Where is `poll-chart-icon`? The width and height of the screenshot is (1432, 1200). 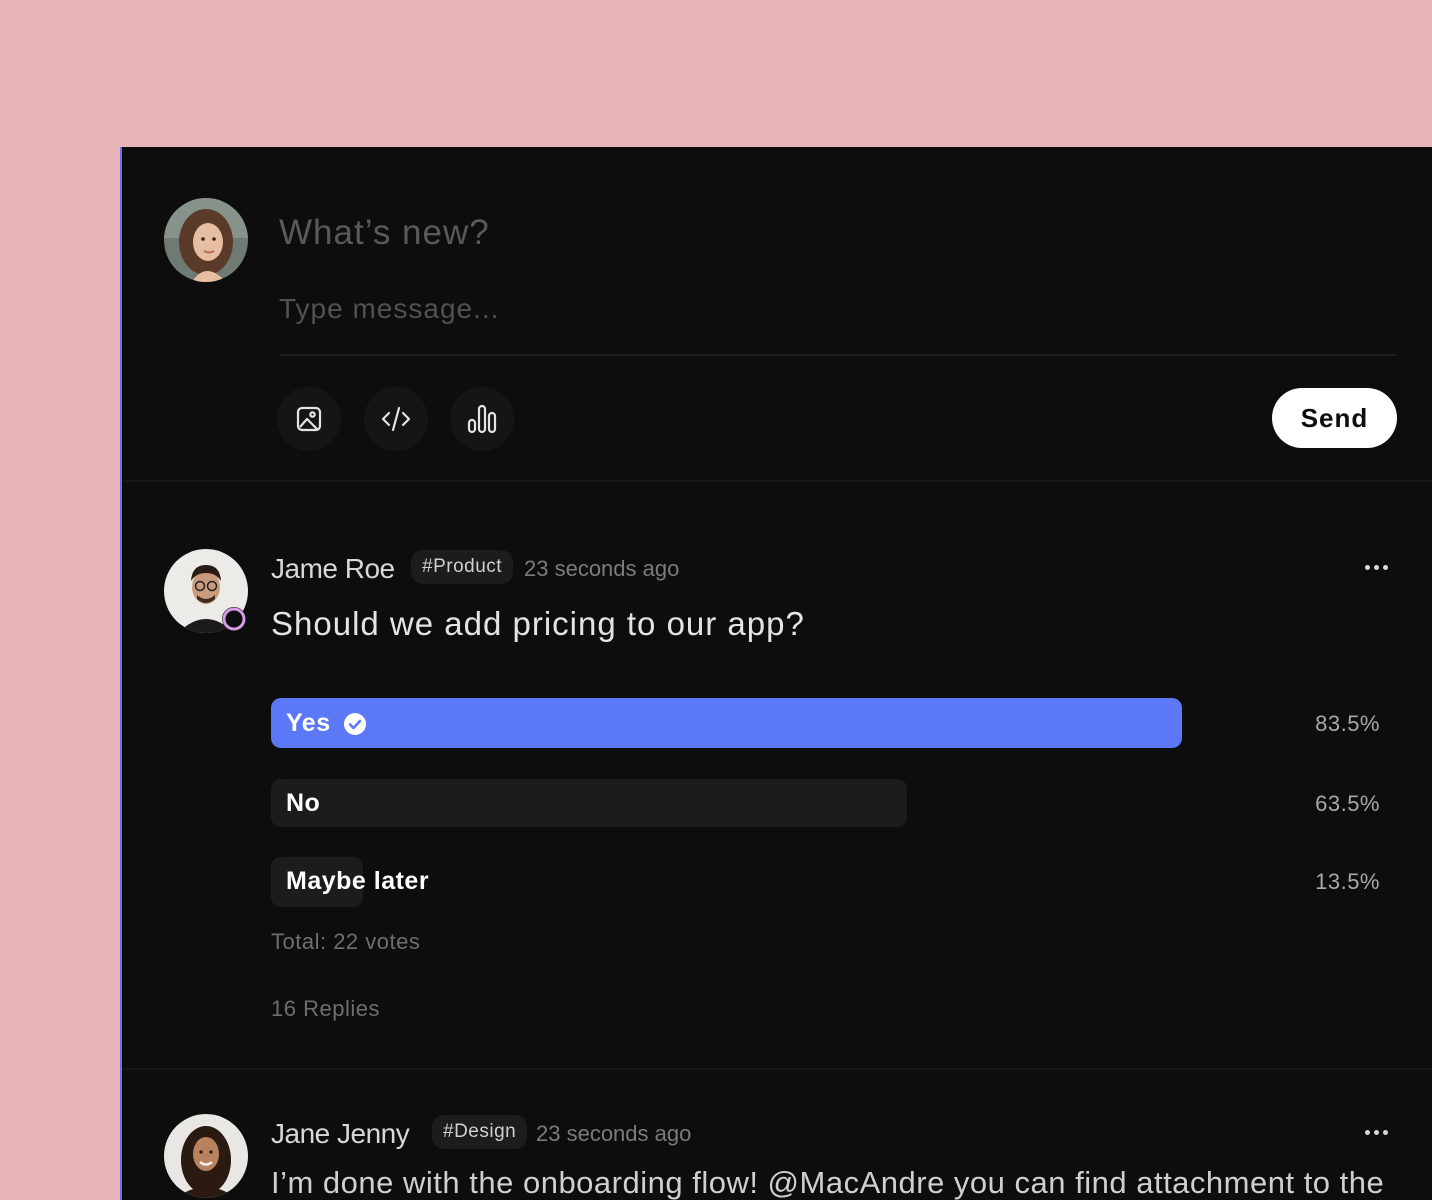 poll-chart-icon is located at coordinates (482, 419).